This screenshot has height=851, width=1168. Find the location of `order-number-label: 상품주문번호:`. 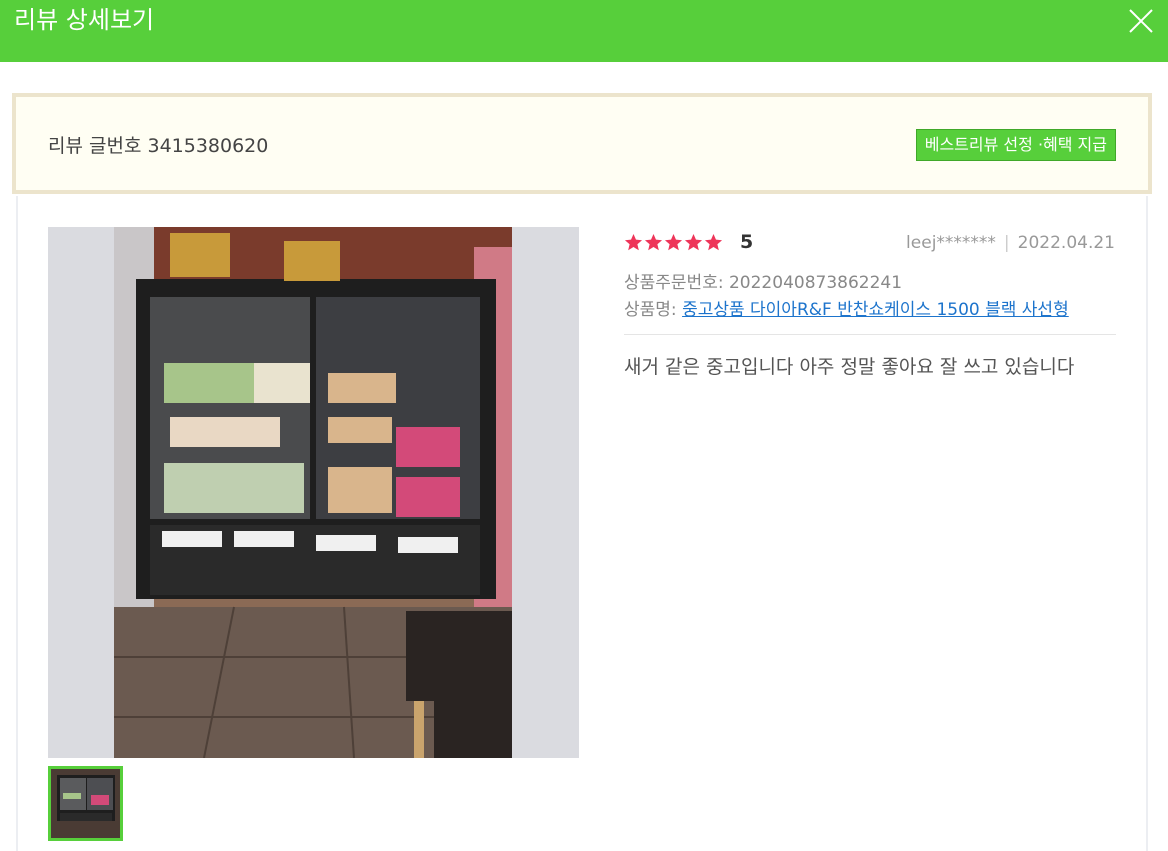

order-number-label: 상품주문번호: is located at coordinates (674, 283).